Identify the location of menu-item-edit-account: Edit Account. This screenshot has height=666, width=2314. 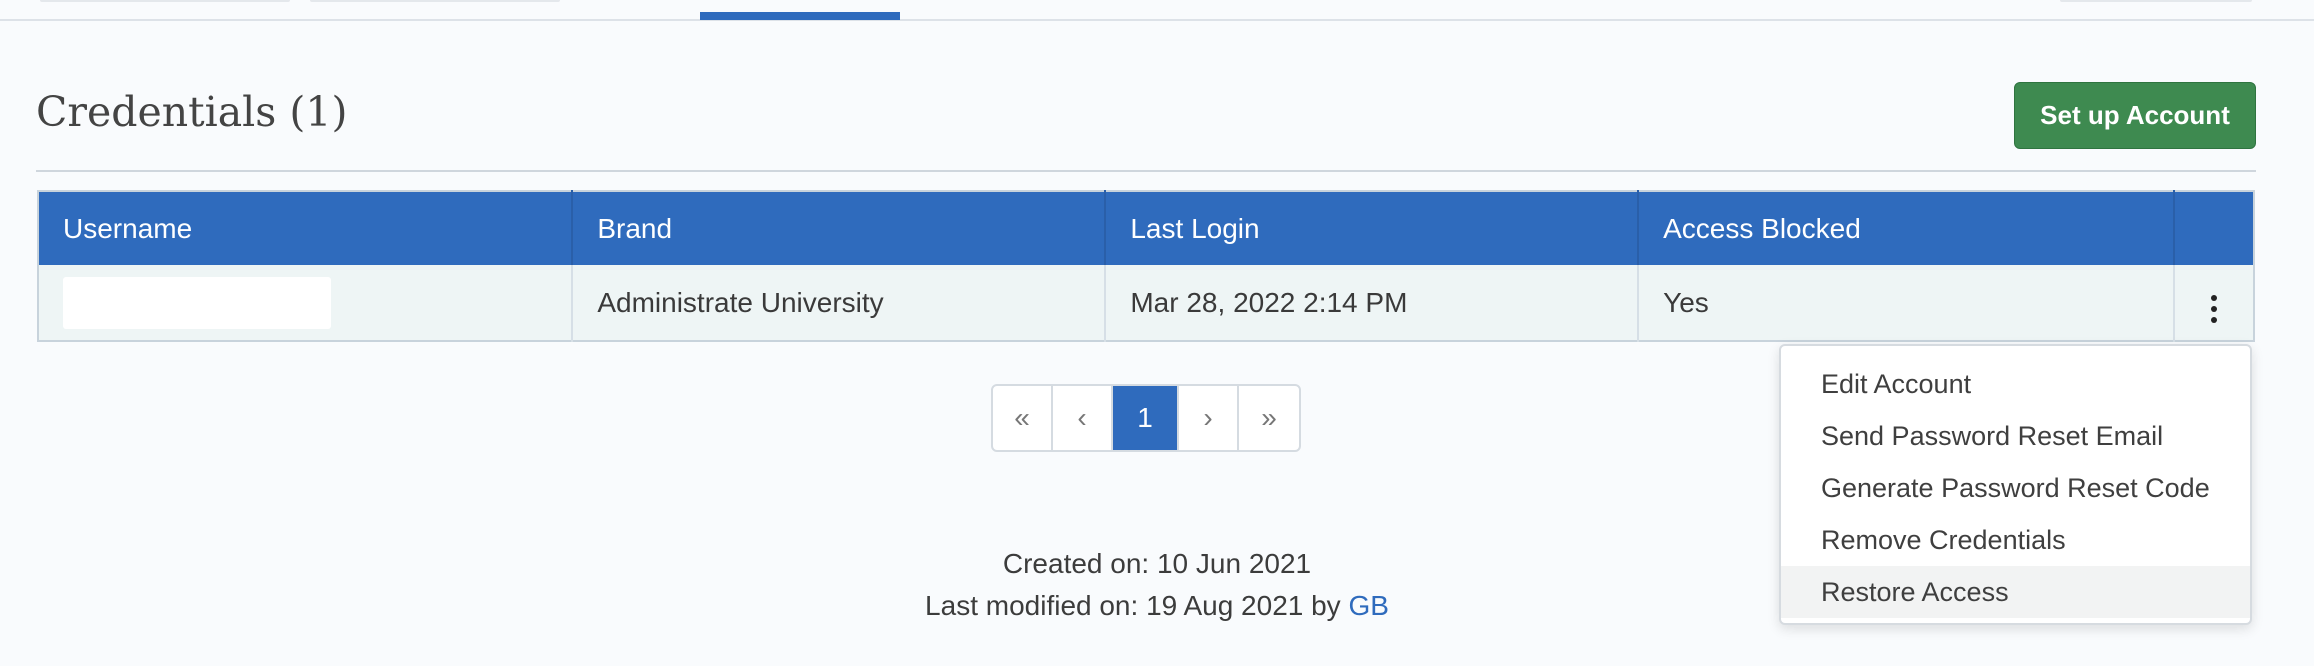
(2015, 384).